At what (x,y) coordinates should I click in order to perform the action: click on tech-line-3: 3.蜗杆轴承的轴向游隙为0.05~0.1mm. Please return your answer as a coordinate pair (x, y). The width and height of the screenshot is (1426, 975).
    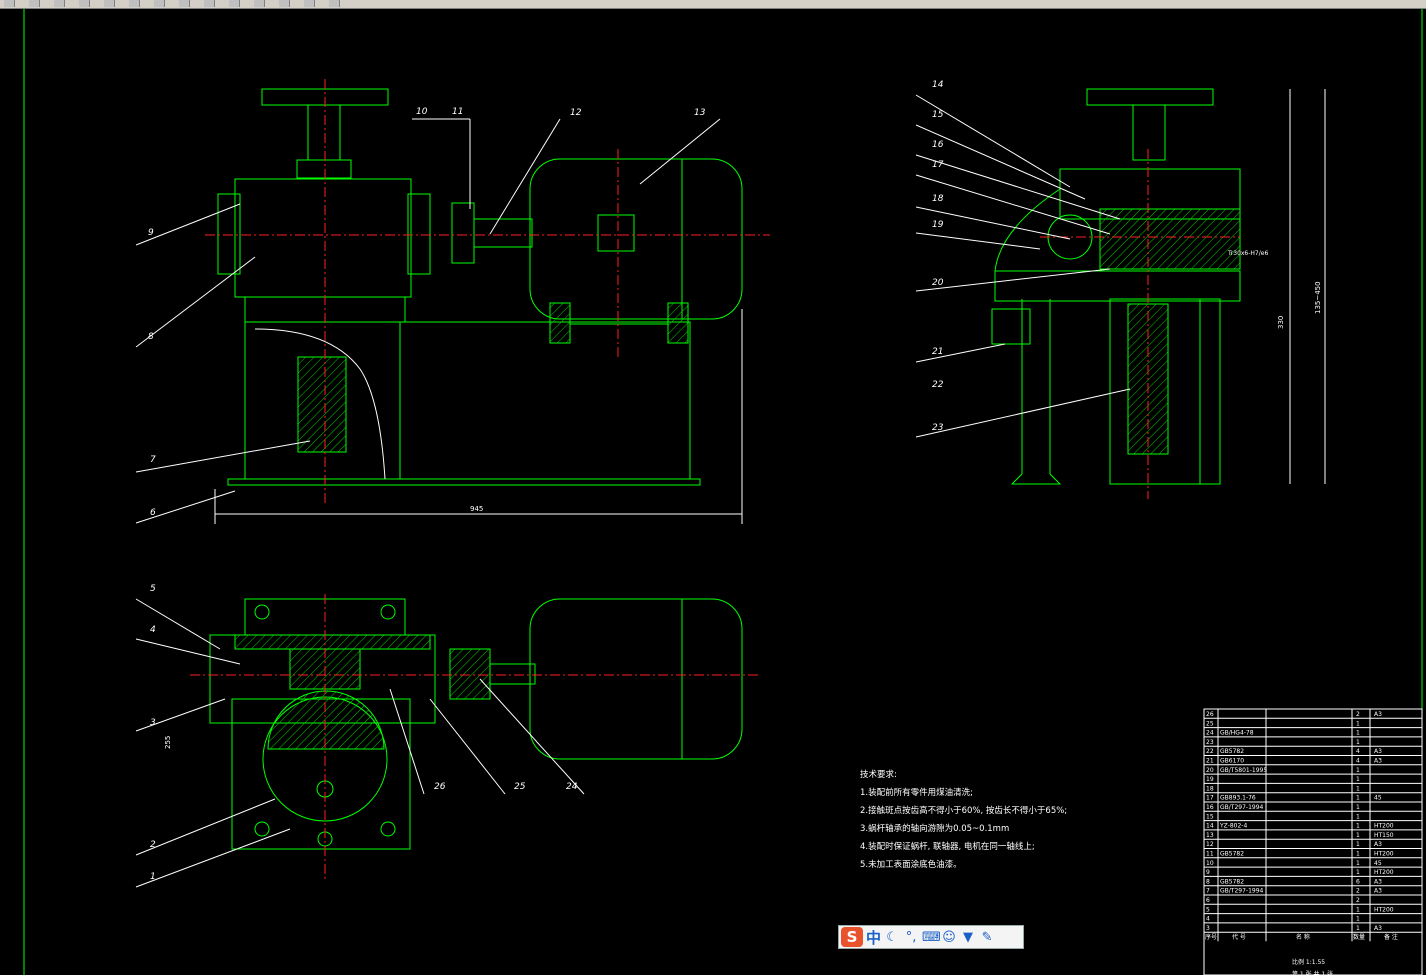
    Looking at the image, I should click on (934, 828).